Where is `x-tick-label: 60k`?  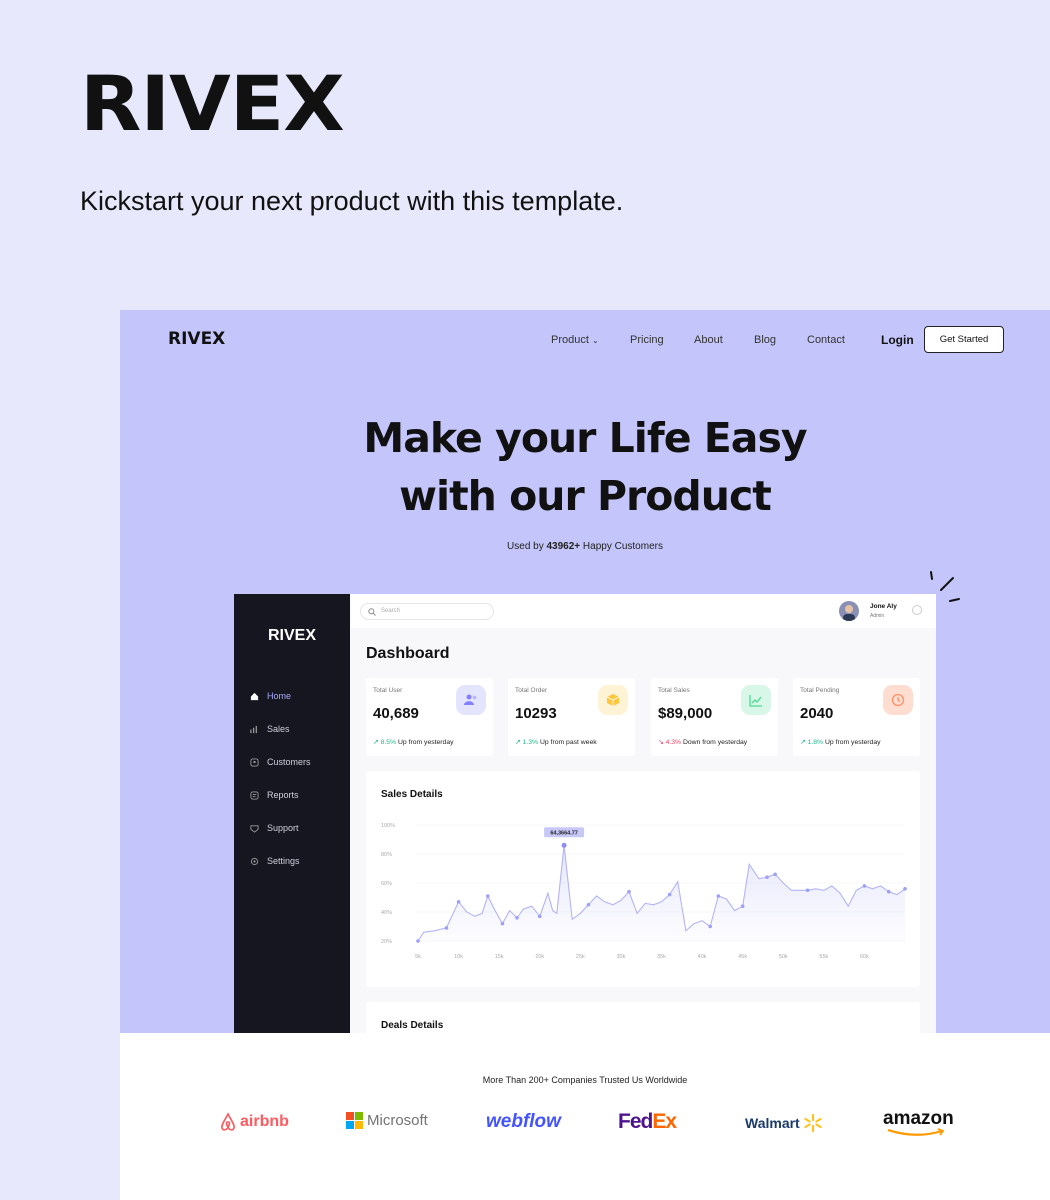
x-tick-label: 60k is located at coordinates (864, 957).